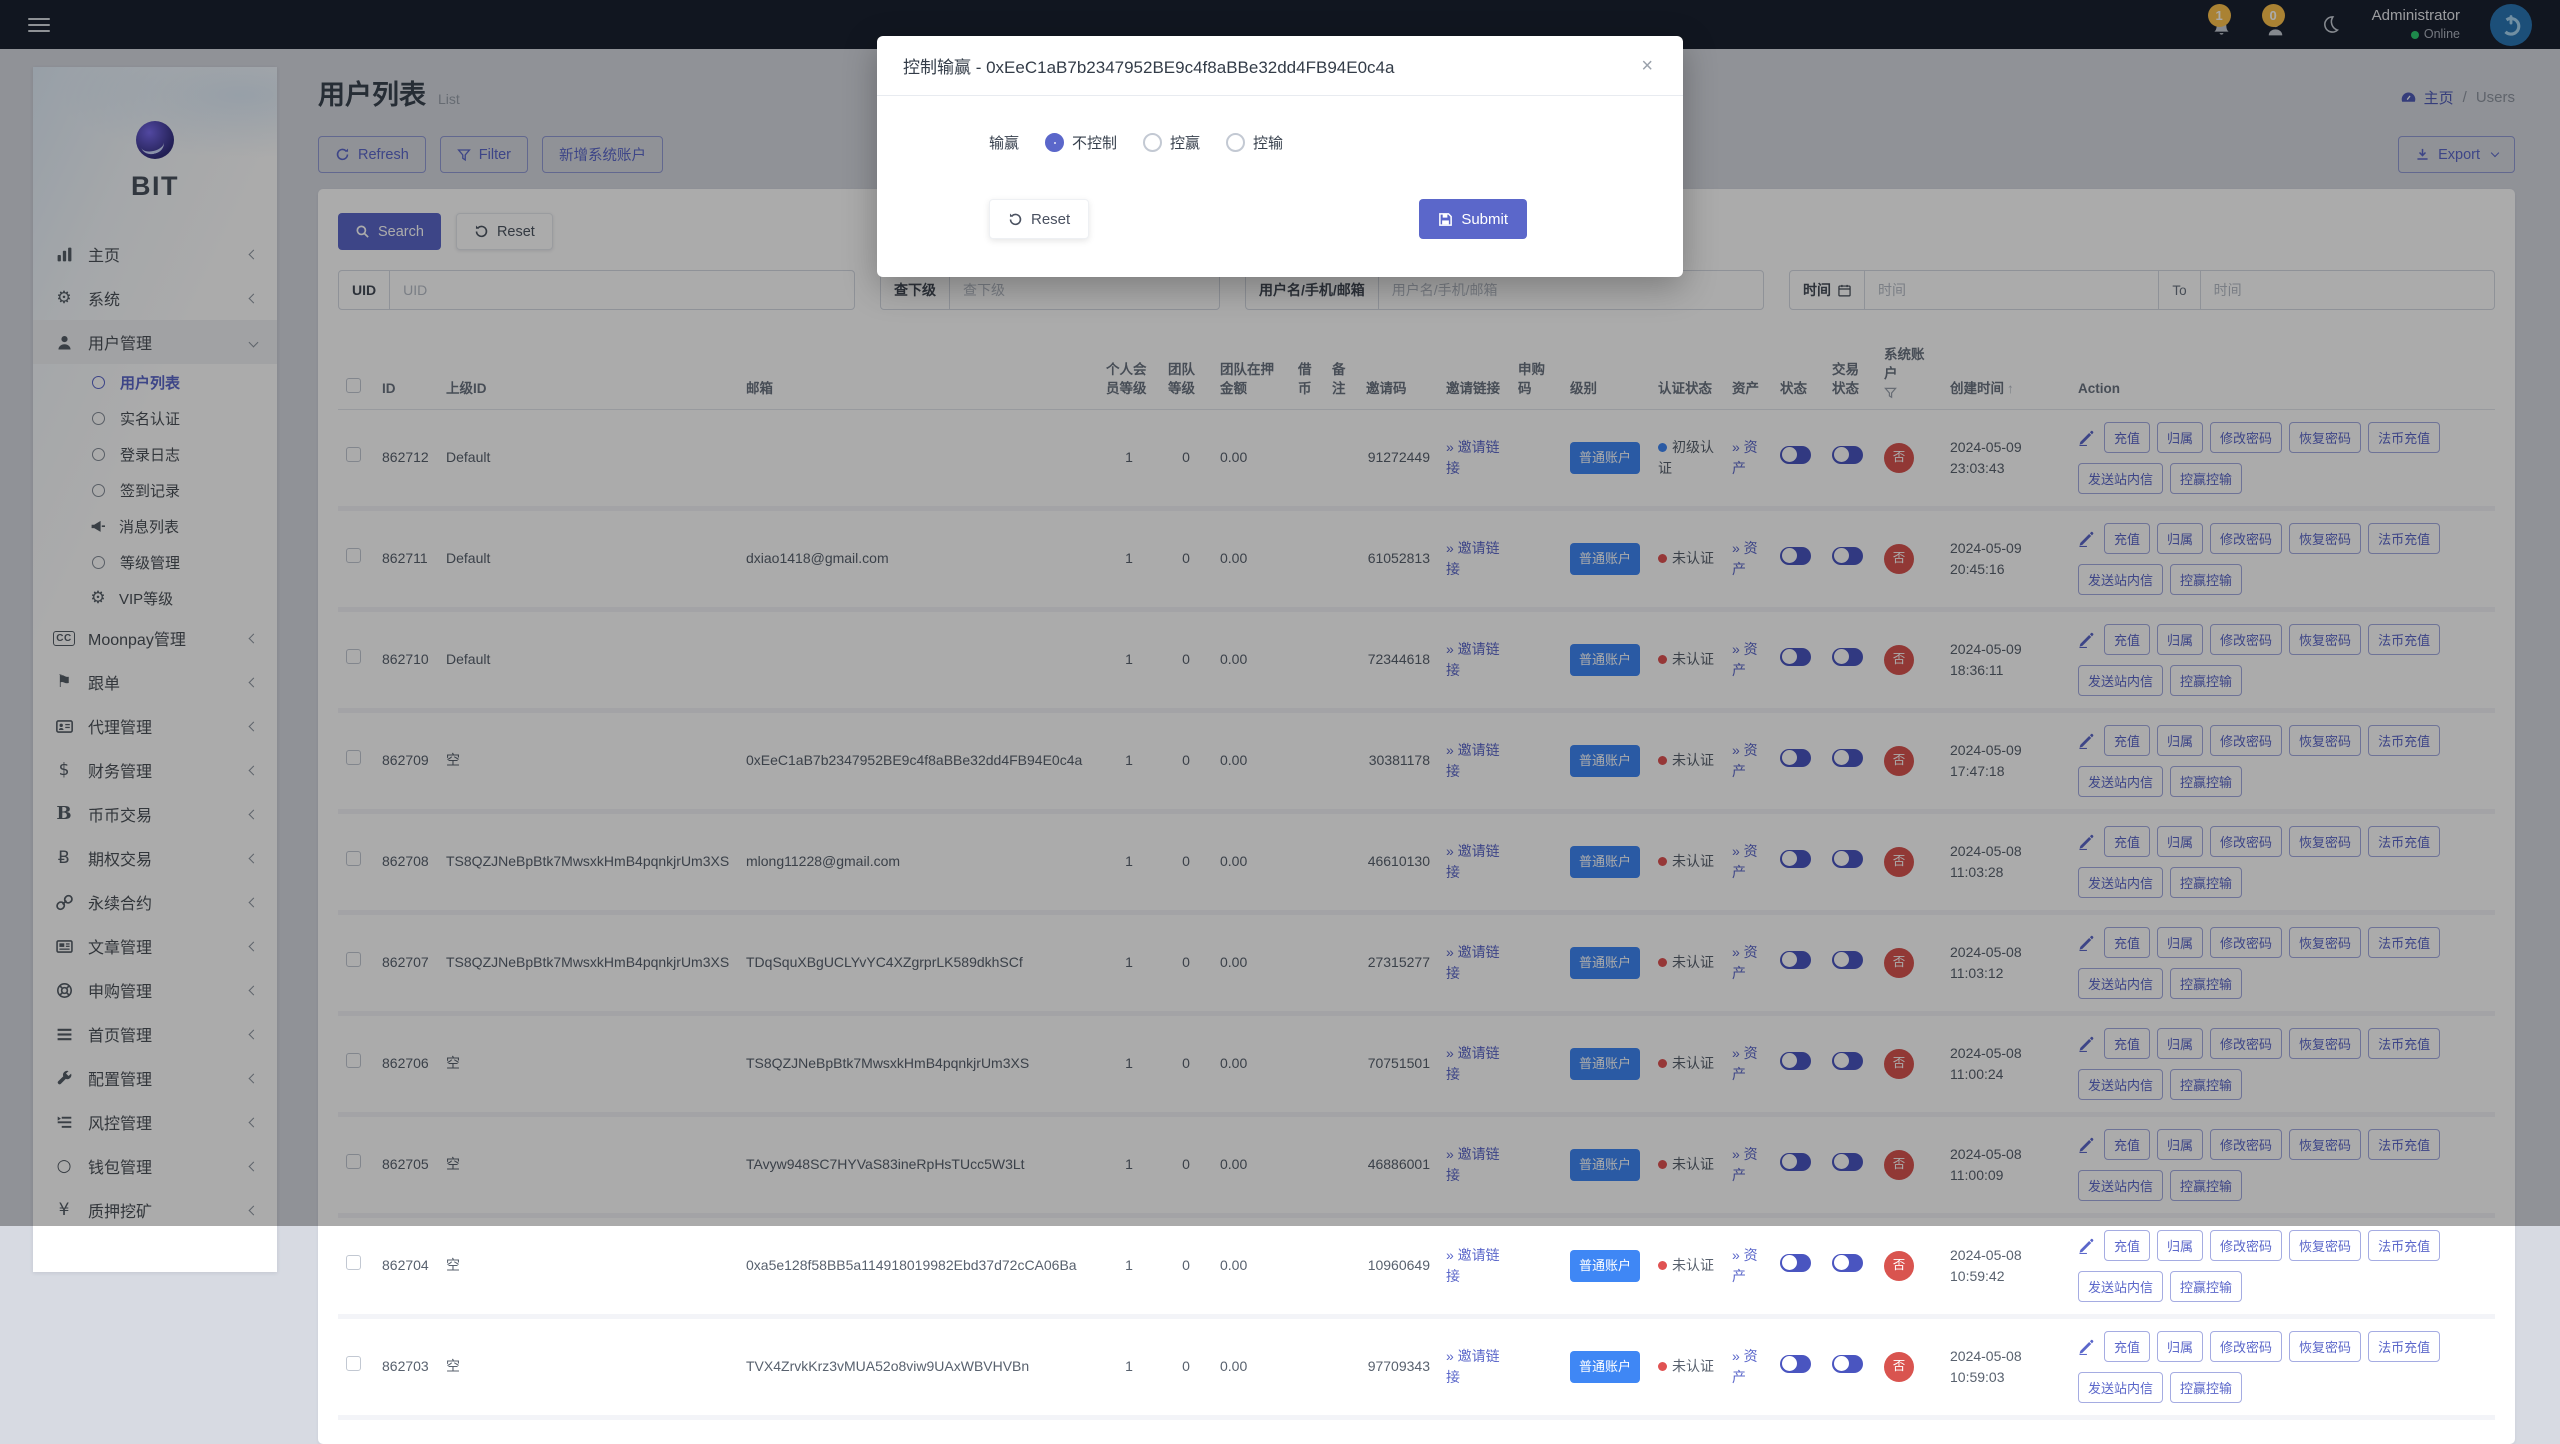  What do you see at coordinates (406, 1265) in the screenshot?
I see `cell-id: 862704` at bounding box center [406, 1265].